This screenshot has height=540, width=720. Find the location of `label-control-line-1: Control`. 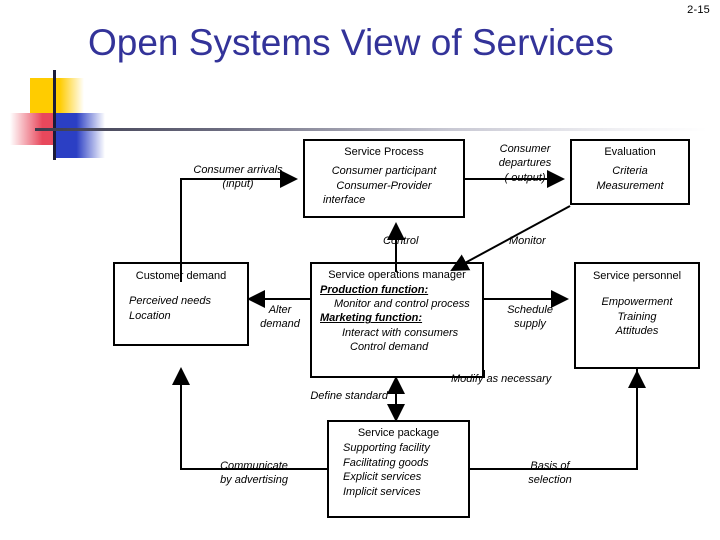

label-control-line-1: Control is located at coordinates (401, 241).